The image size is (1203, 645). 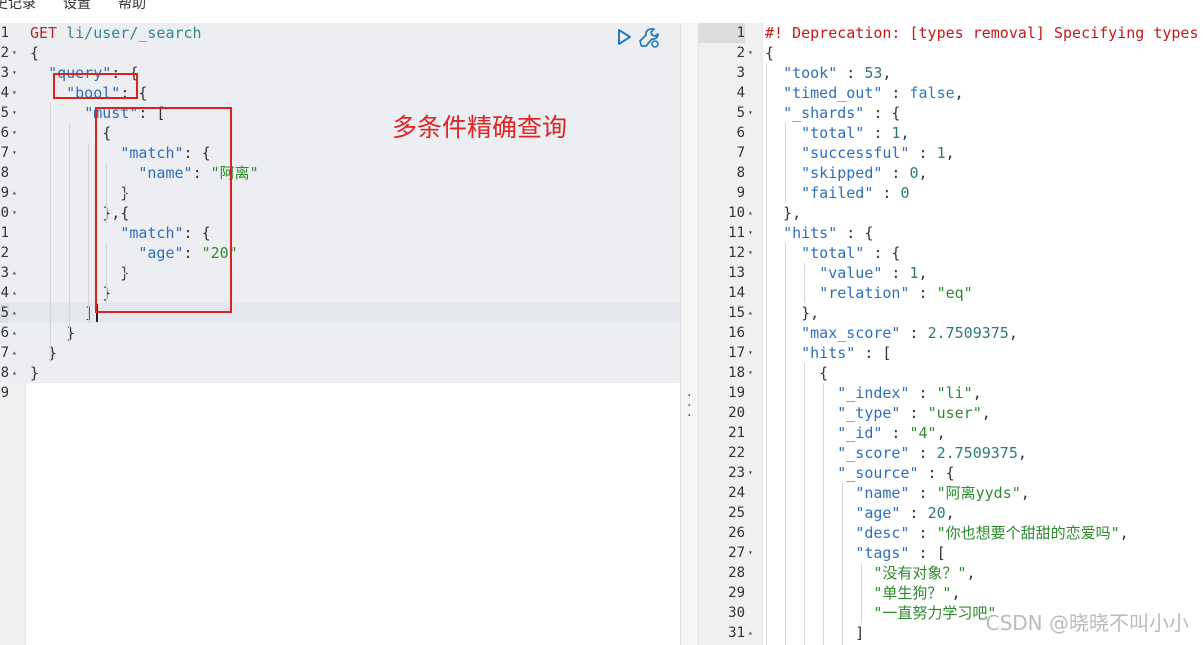 What do you see at coordinates (878, 513) in the screenshot?
I see `code-token: "age"` at bounding box center [878, 513].